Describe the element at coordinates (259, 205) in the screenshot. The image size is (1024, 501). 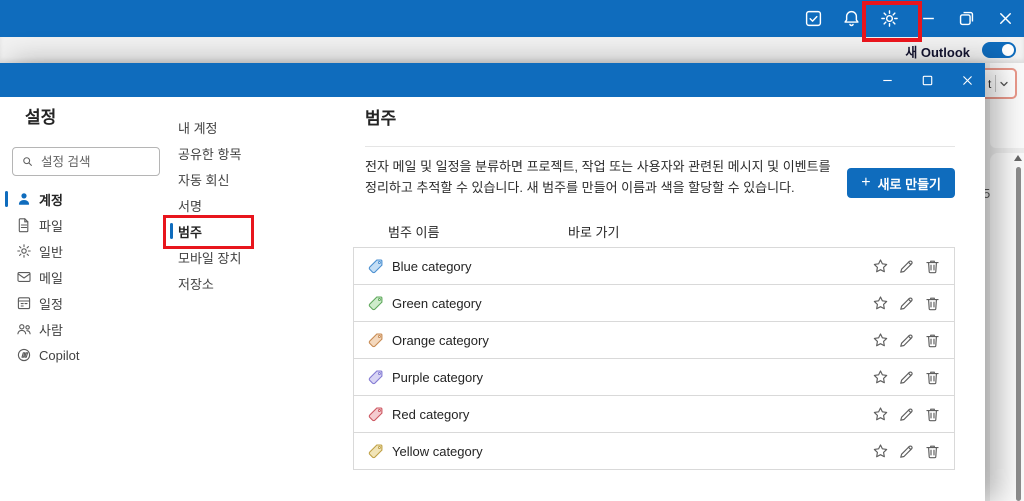
I see `subnav-item-signature: 서명` at that location.